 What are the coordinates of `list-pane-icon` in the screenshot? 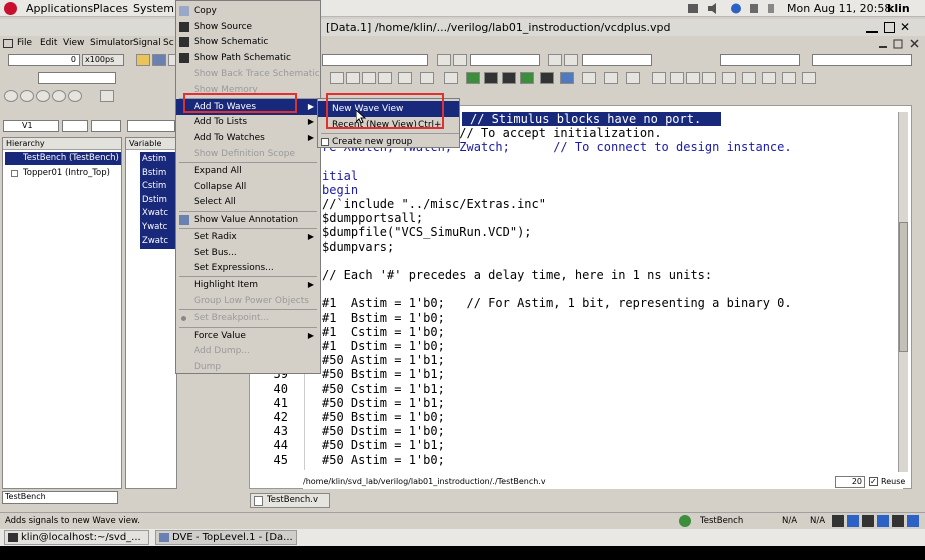 It's located at (567, 78).